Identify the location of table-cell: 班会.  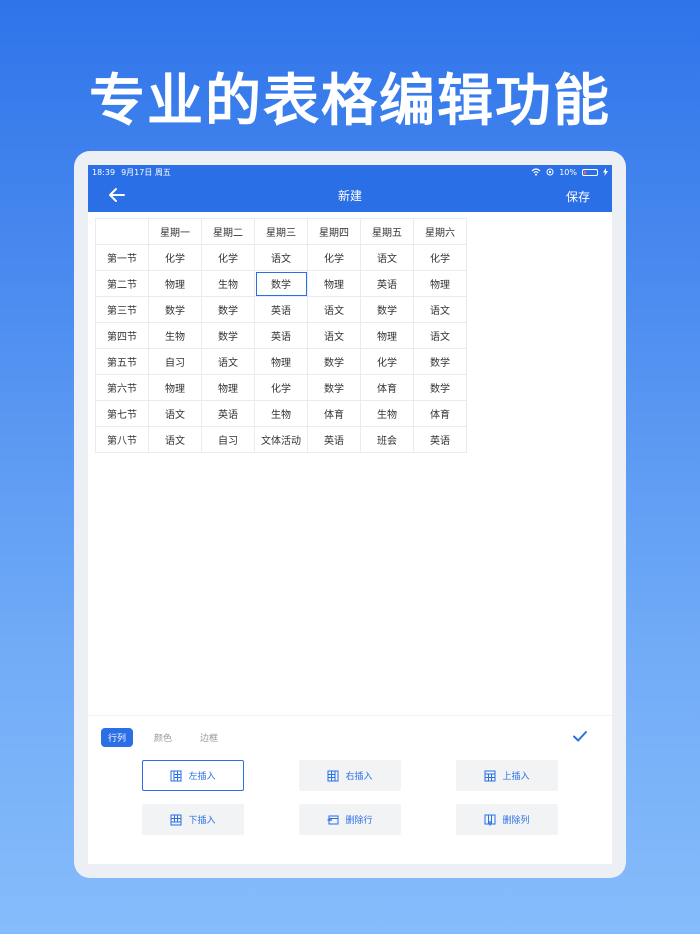
(387, 439).